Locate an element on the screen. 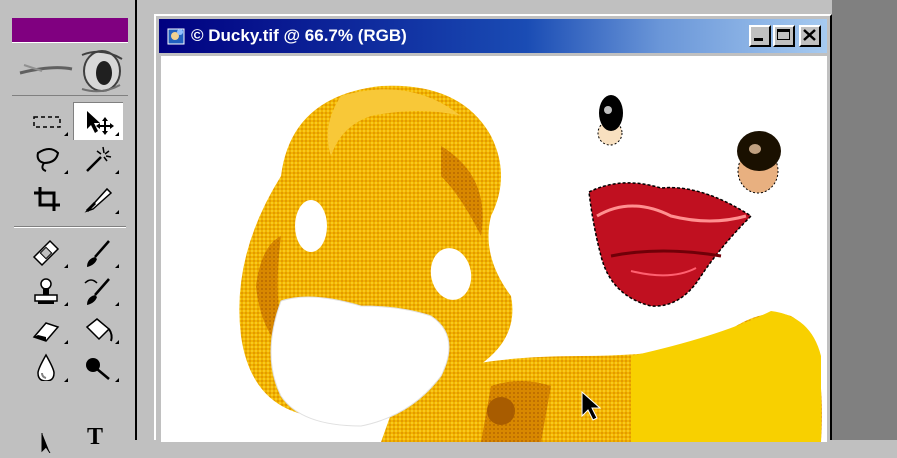 This screenshot has height=458, width=897. duck-left-eye-hole is located at coordinates (311, 226).